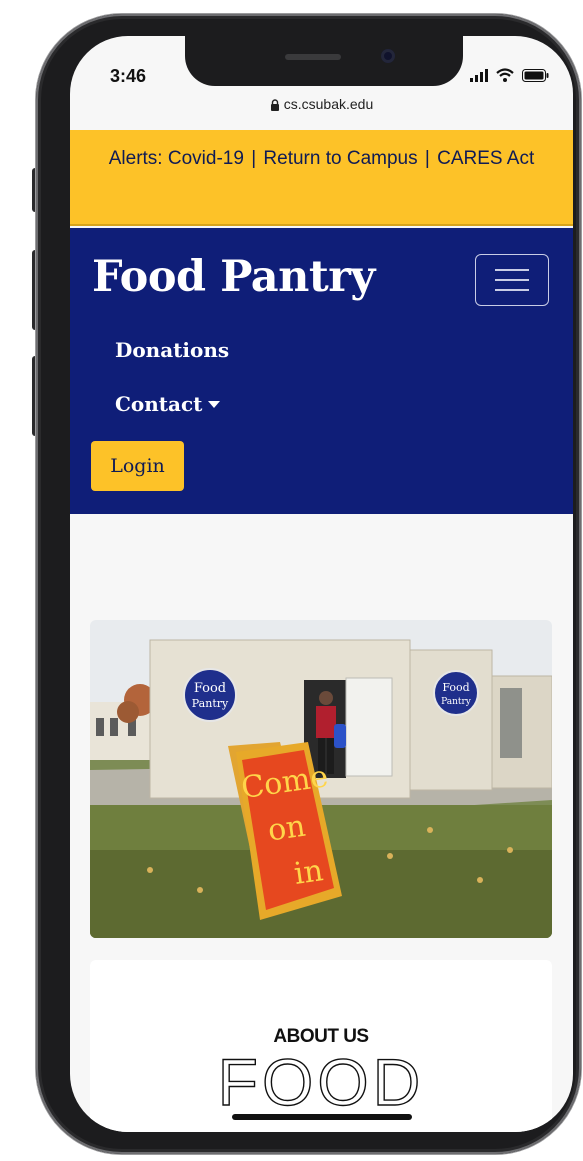  Describe the element at coordinates (233, 277) in the screenshot. I see `site-brand: Food Pantry` at that location.